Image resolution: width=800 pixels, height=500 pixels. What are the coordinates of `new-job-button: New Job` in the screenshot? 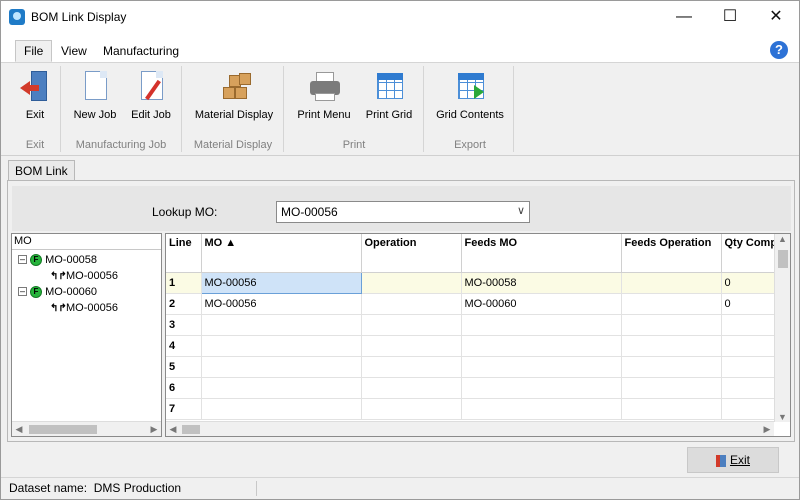 It's located at (95, 94).